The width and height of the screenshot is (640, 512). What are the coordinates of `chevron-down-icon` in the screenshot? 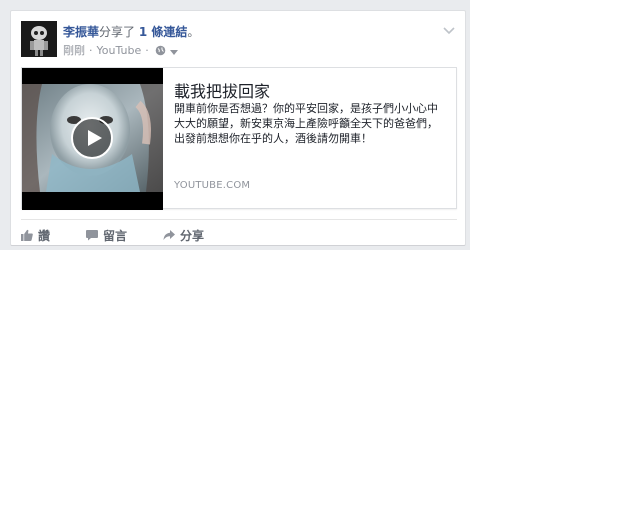 It's located at (449, 28).